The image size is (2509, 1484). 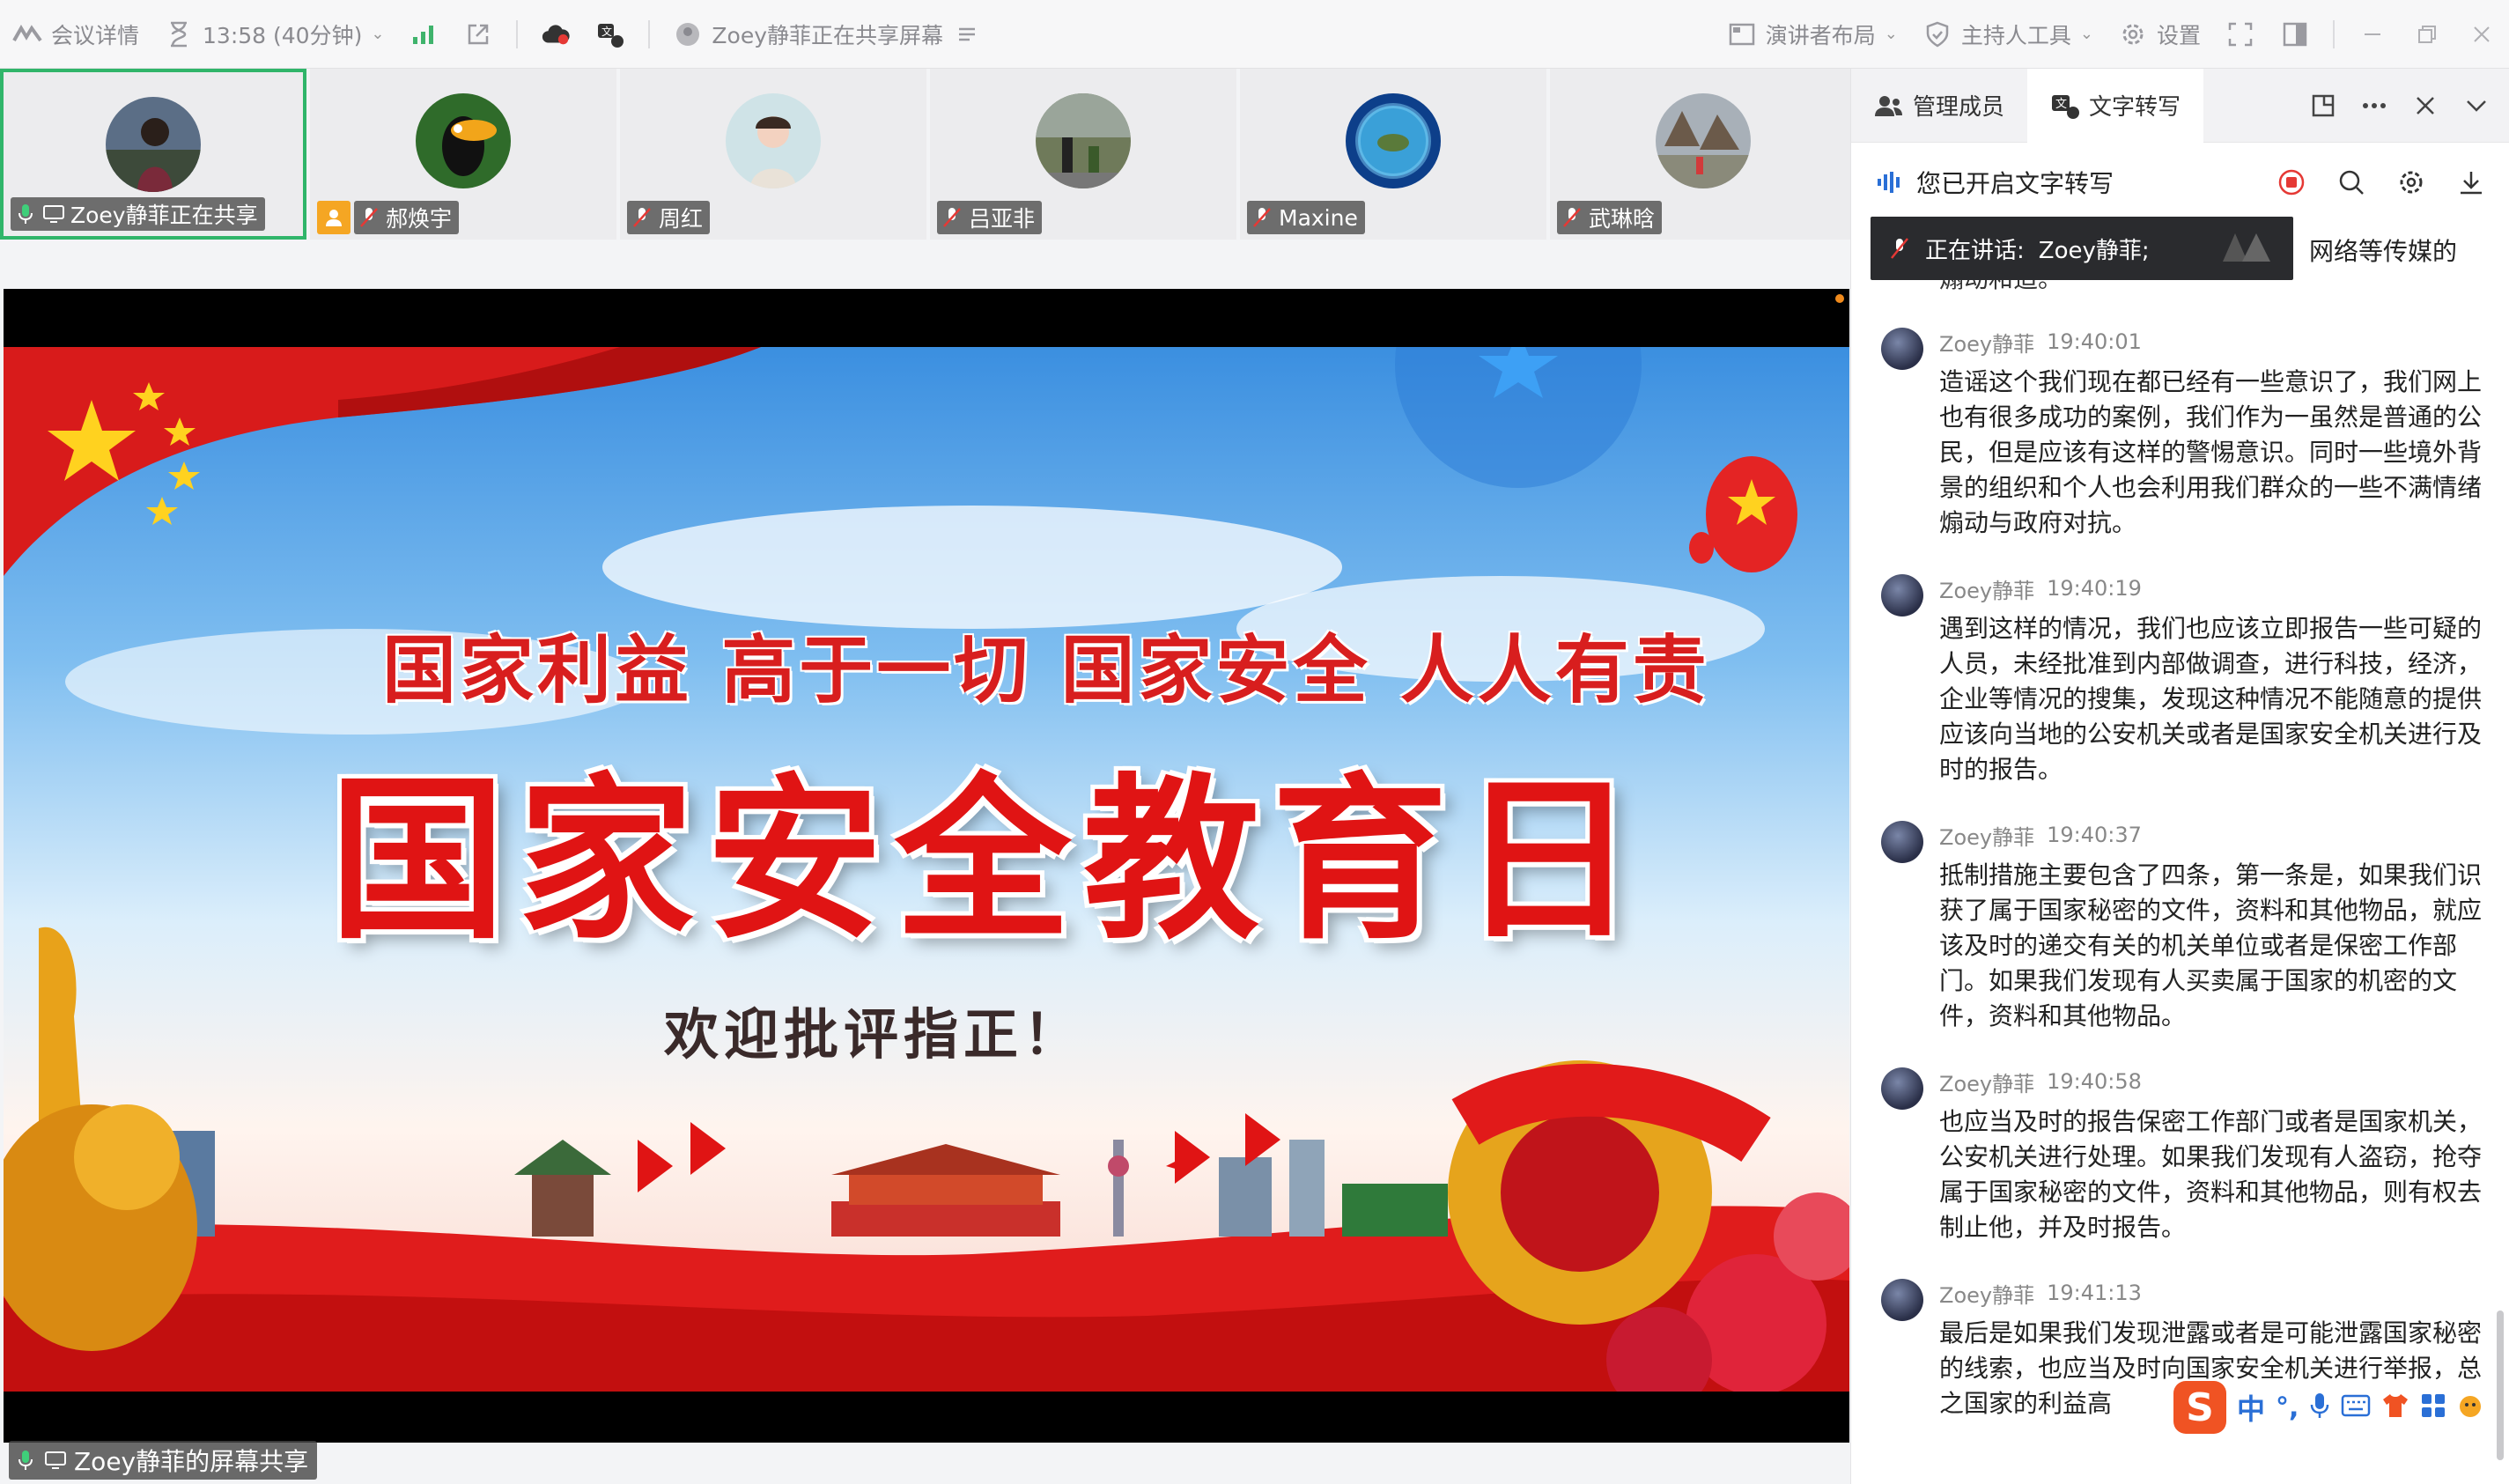 I want to click on members-icon, so click(x=1889, y=106).